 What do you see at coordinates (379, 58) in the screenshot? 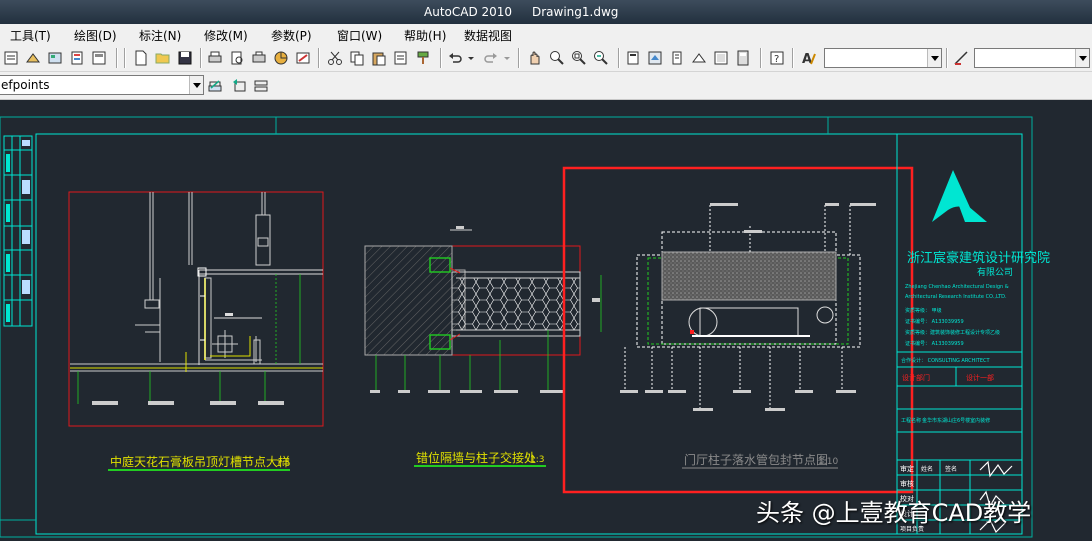
I see `paste-icon` at bounding box center [379, 58].